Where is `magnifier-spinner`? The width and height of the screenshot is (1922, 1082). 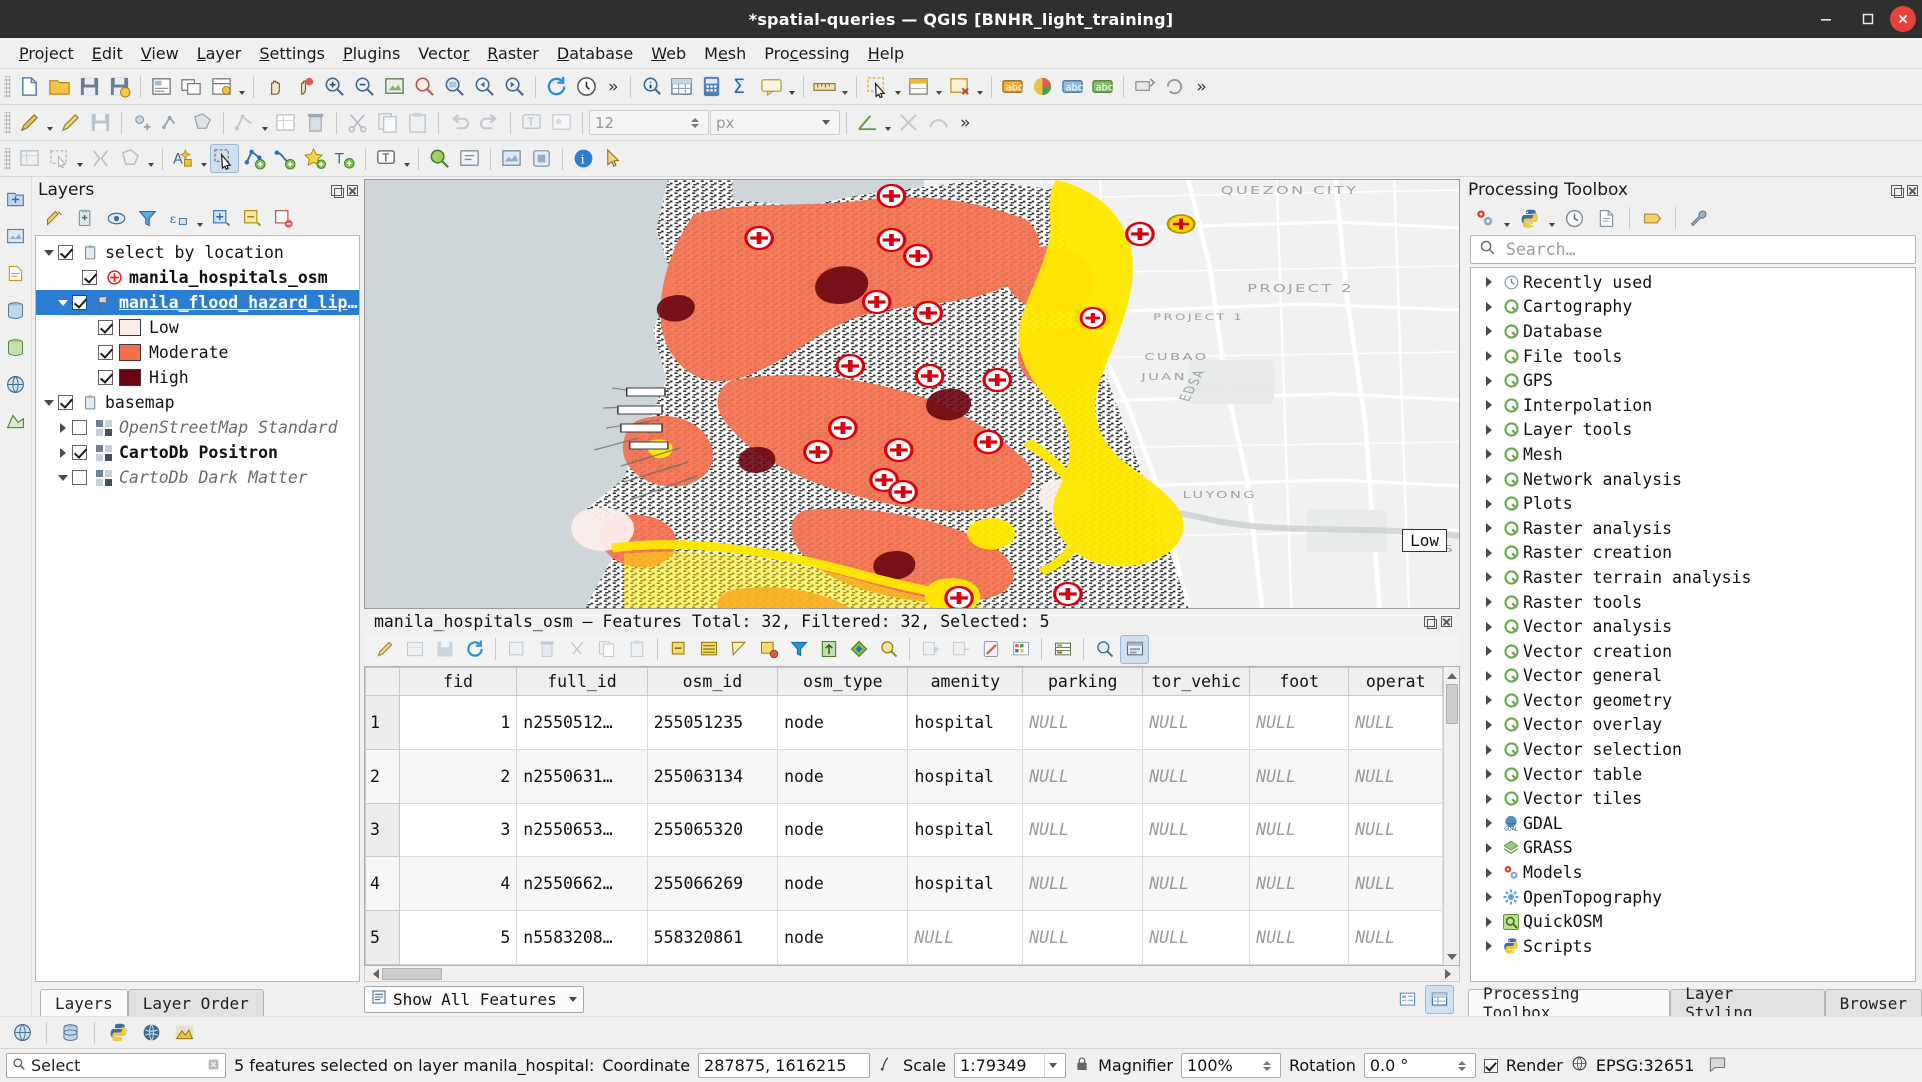 magnifier-spinner is located at coordinates (1267, 1065).